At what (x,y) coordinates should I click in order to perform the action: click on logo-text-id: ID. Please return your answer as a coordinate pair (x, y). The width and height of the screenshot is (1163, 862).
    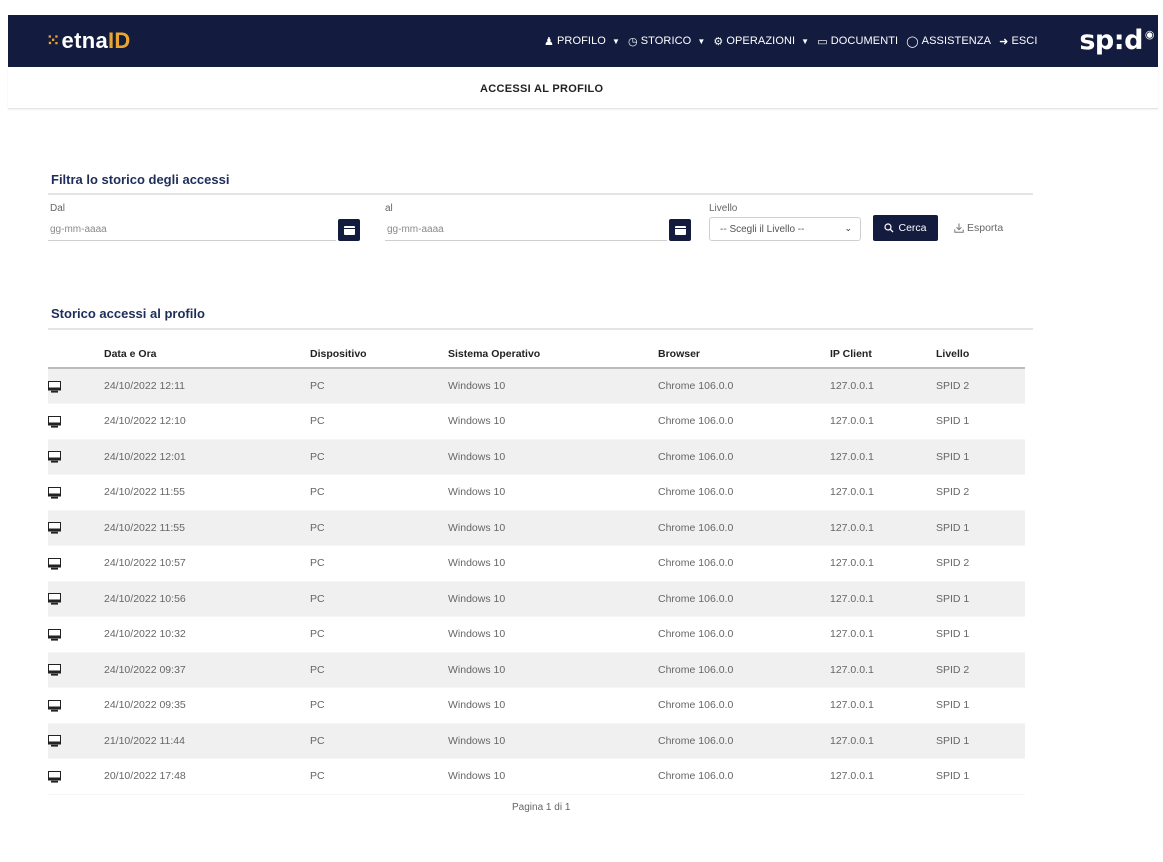
    Looking at the image, I should click on (119, 40).